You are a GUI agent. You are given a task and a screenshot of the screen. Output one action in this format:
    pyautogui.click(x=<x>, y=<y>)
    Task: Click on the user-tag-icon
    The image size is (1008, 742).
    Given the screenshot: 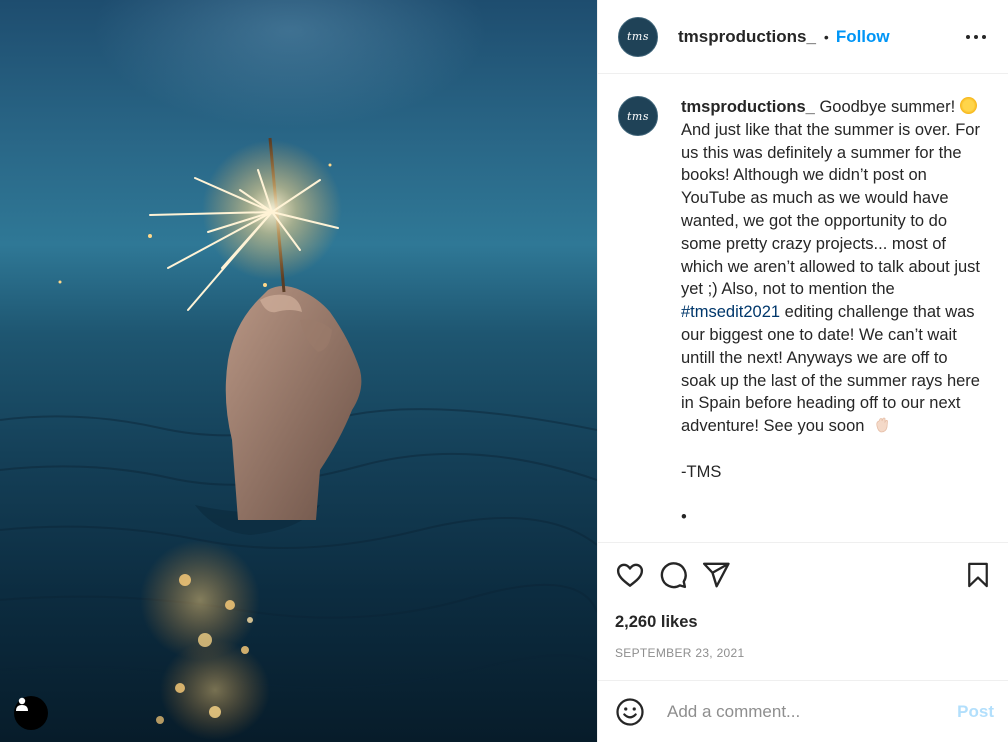 What is the action you would take?
    pyautogui.click(x=22, y=704)
    